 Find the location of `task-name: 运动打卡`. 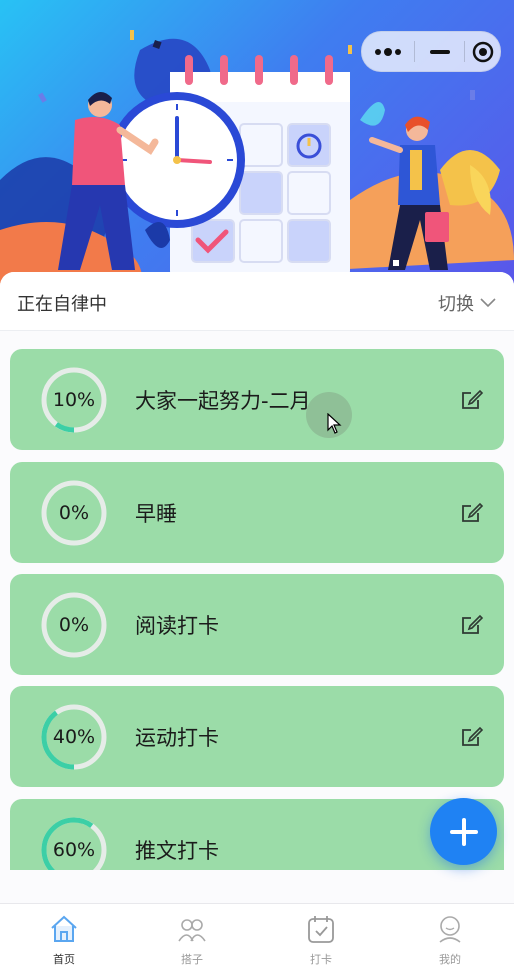

task-name: 运动打卡 is located at coordinates (177, 738).